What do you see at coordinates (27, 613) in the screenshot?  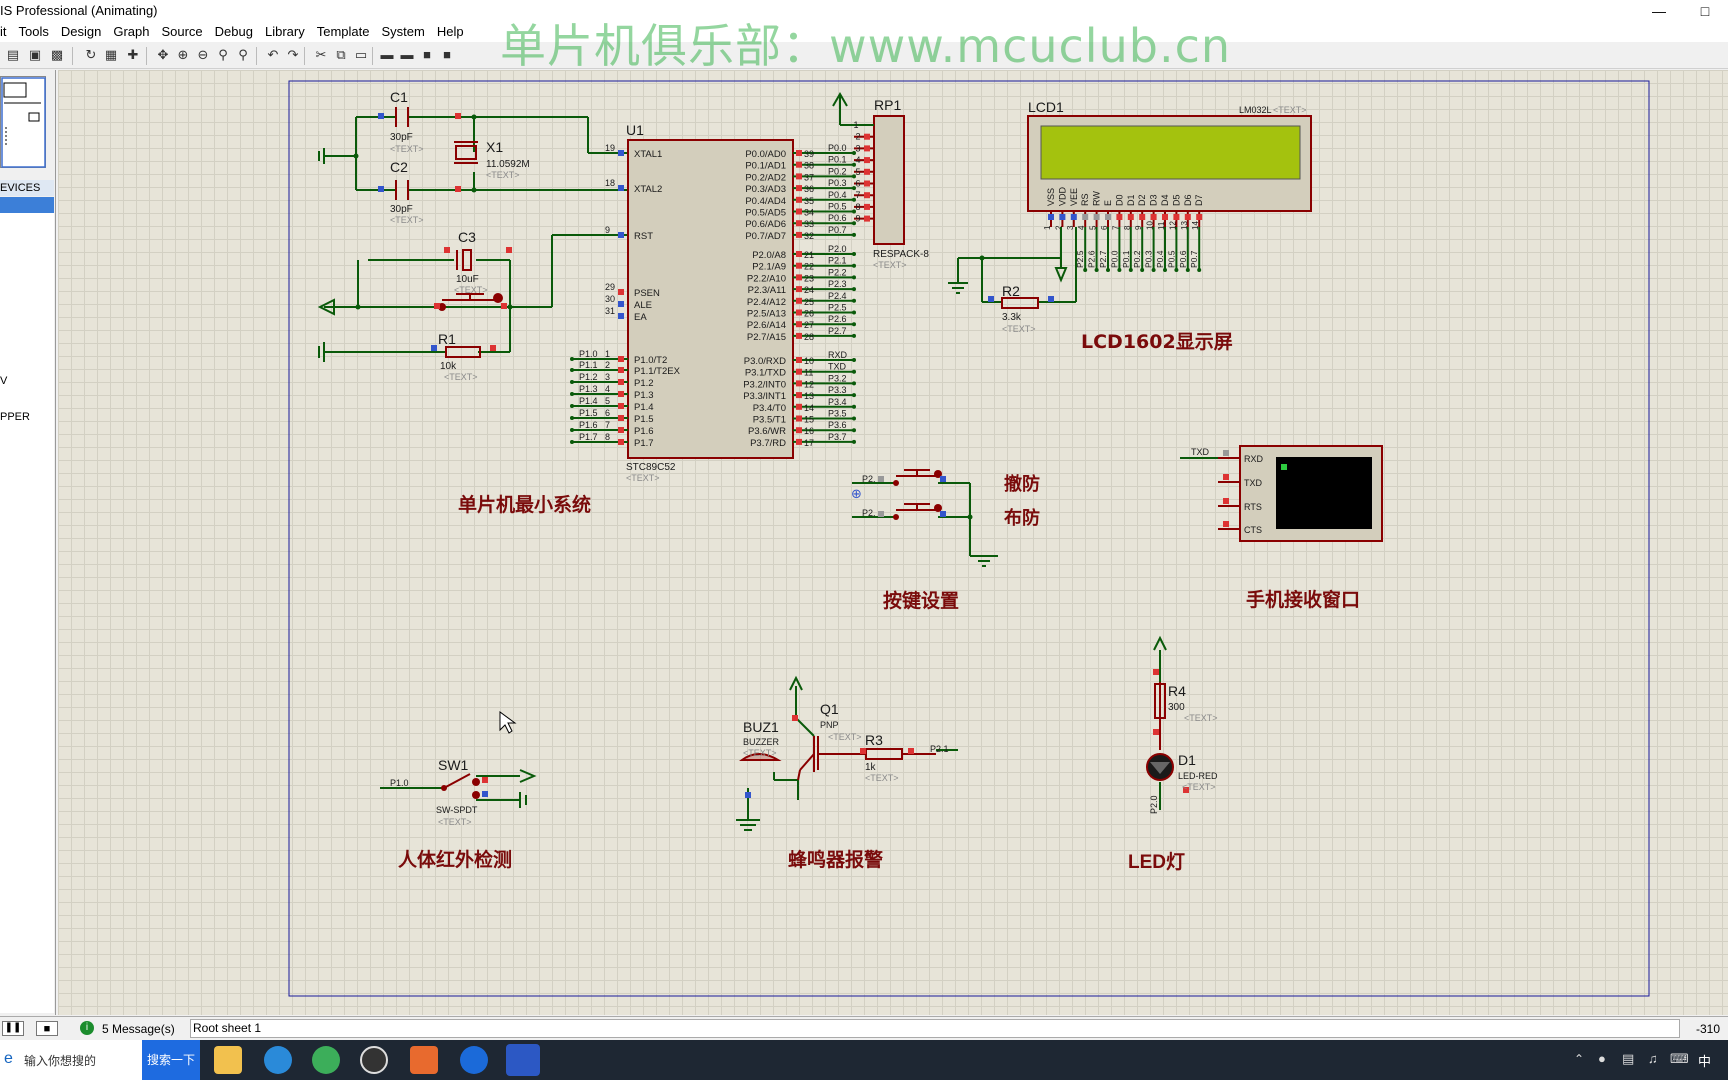 I see `device-list: V PPER` at bounding box center [27, 613].